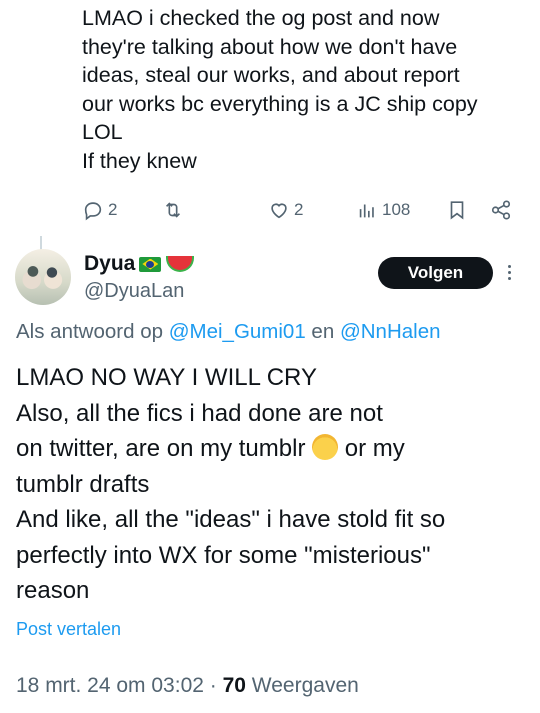  I want to click on author-name-text: Dyua, so click(110, 263).